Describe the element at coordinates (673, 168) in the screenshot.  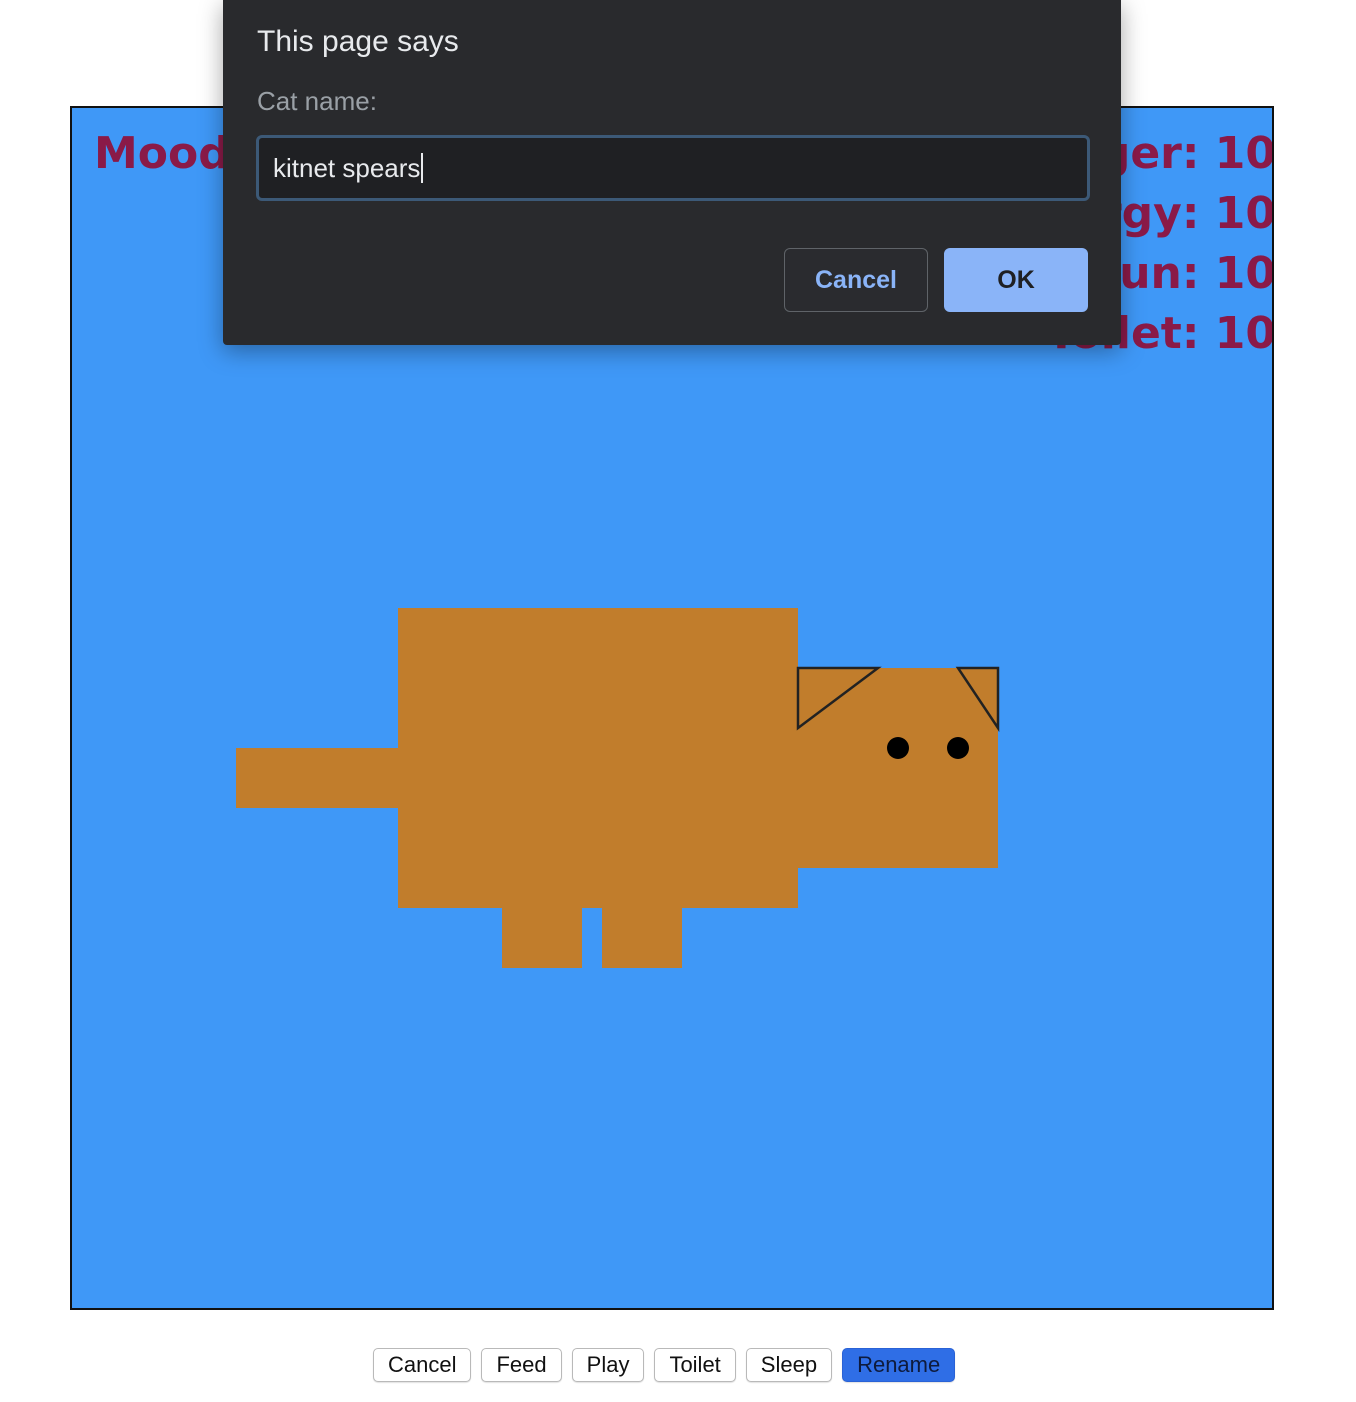
I see `cat-name-input: kitnet spears` at that location.